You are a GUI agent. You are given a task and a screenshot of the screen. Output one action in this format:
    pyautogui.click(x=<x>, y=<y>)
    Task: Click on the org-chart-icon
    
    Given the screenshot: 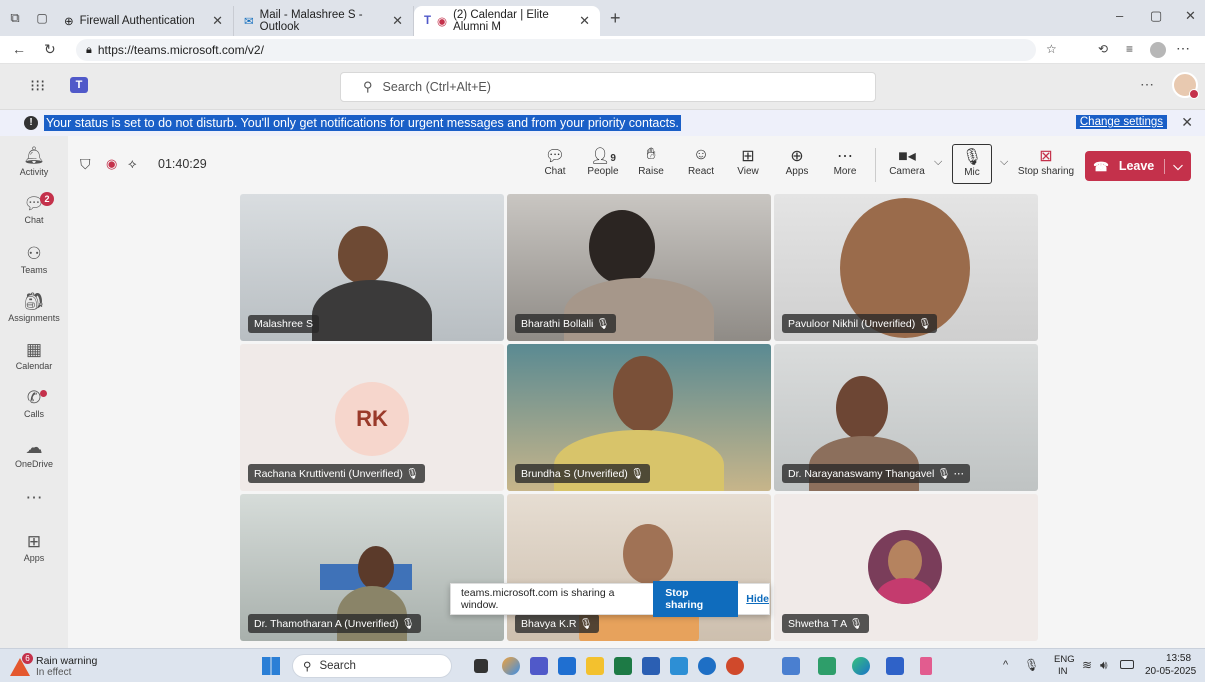 What is the action you would take?
    pyautogui.click(x=827, y=666)
    